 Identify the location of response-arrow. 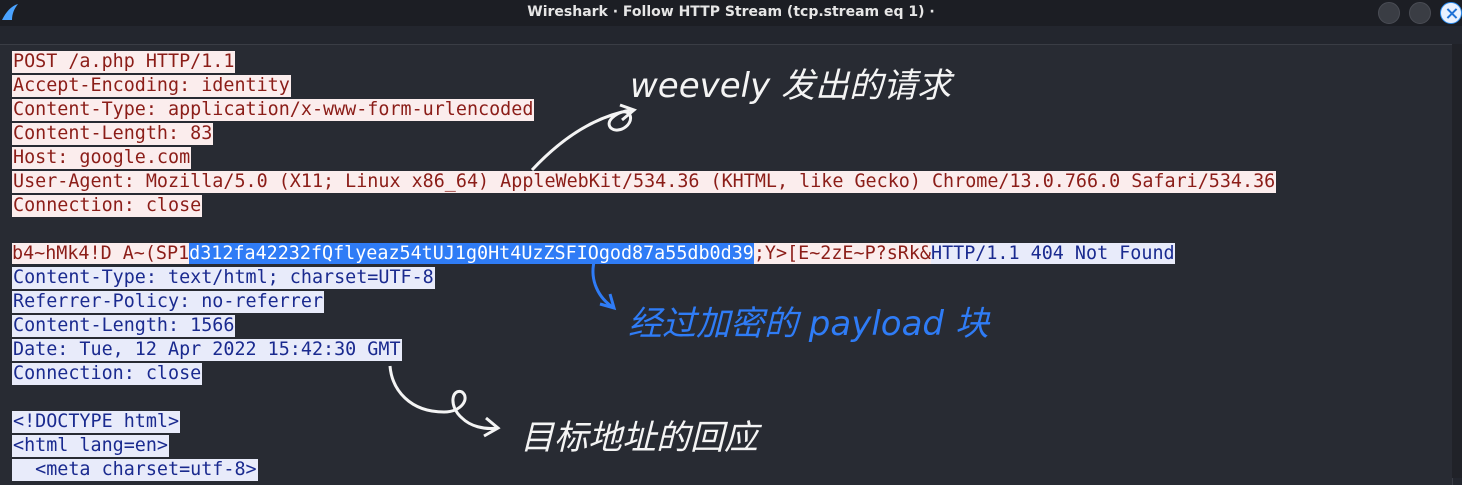
(443, 397).